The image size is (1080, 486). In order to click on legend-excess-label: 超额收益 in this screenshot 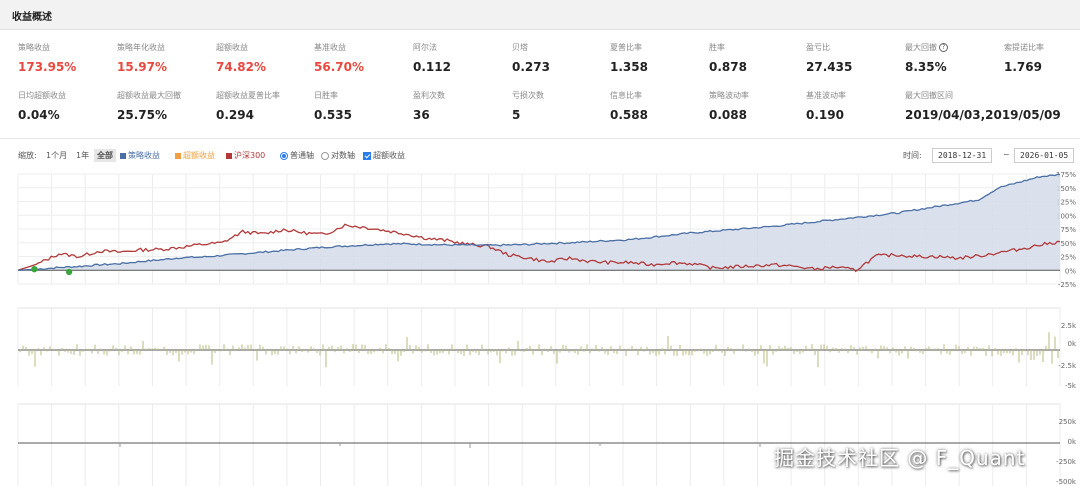, I will do `click(199, 155)`.